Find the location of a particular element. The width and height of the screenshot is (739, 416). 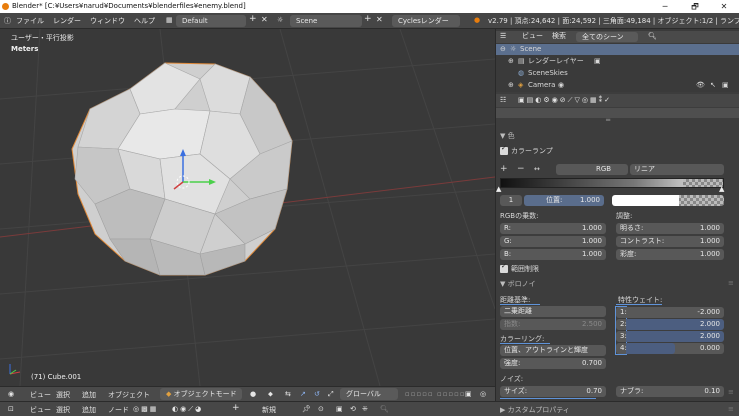

outliner-item-camera: ⊕ ◈ Camera ◉ 👁︎ ↖ ▣ is located at coordinates (617, 85).